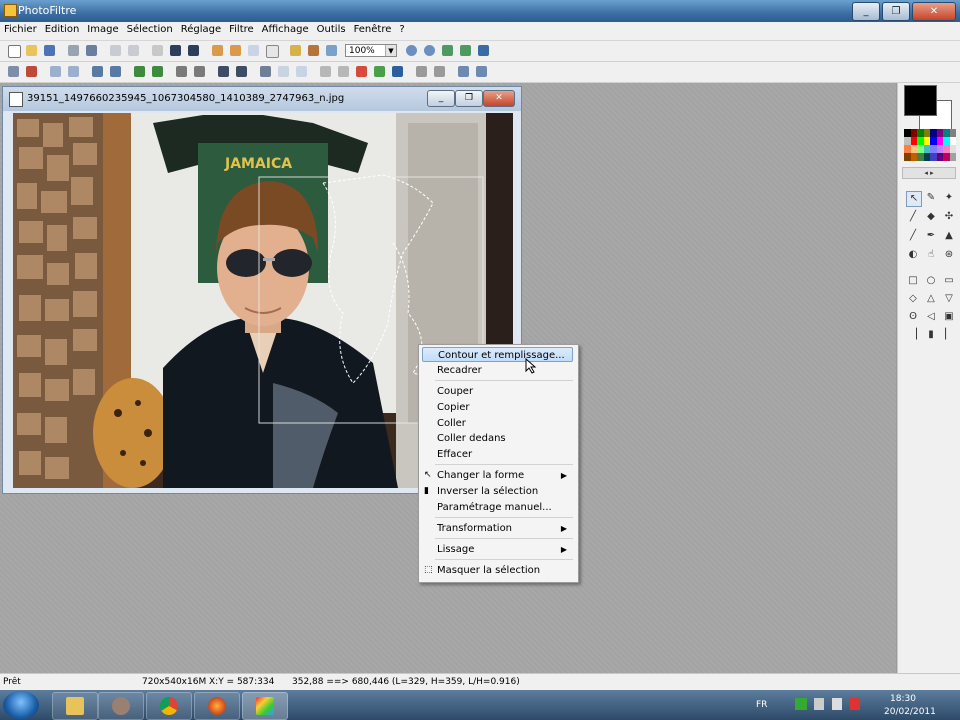  Describe the element at coordinates (934, 11) in the screenshot. I see `close-button: ✕` at that location.